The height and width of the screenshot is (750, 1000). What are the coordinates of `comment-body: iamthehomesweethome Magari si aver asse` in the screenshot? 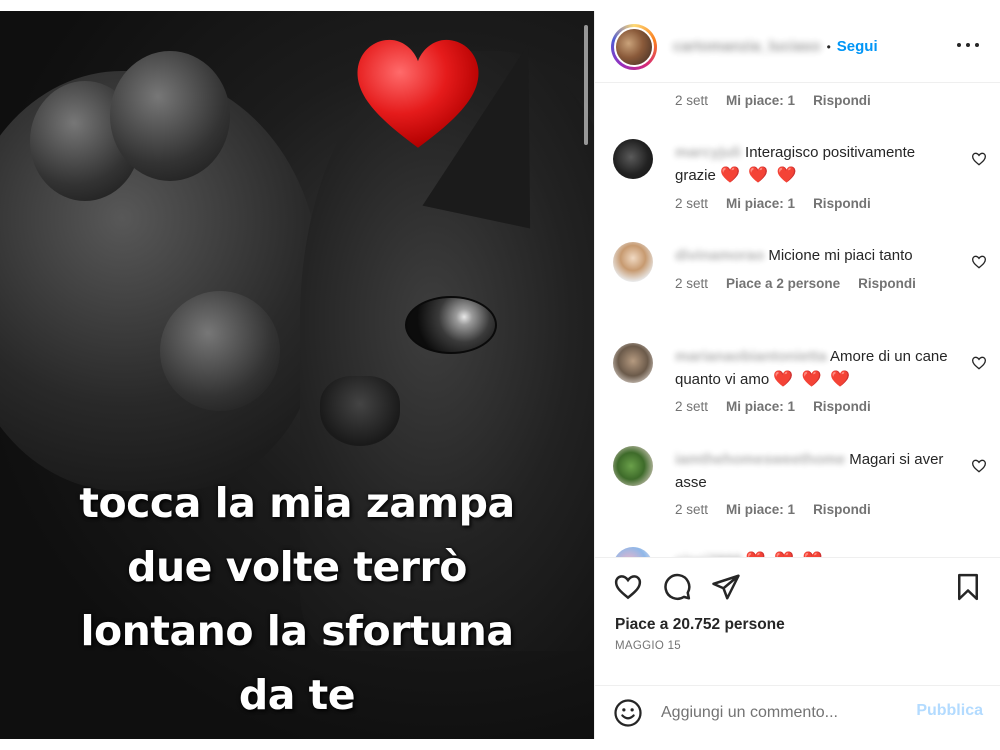 It's located at (815, 471).